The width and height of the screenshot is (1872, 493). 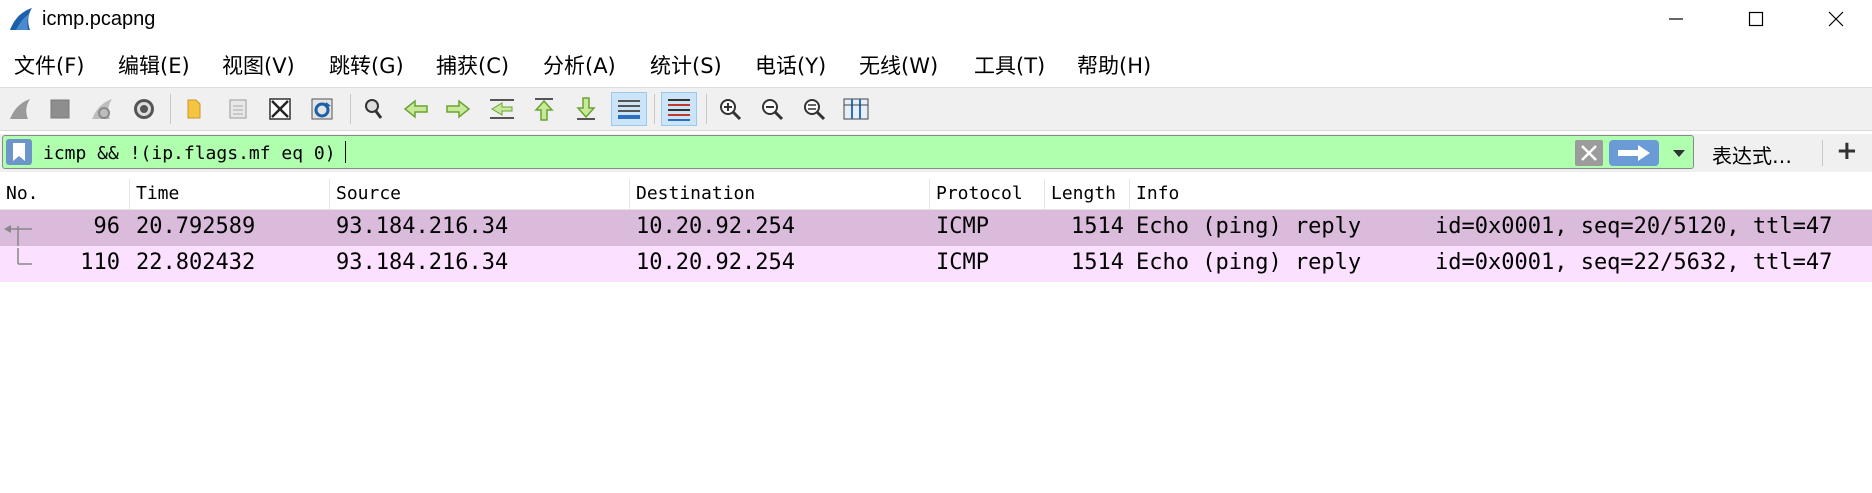 What do you see at coordinates (586, 109) in the screenshot?
I see `last-packet-icon` at bounding box center [586, 109].